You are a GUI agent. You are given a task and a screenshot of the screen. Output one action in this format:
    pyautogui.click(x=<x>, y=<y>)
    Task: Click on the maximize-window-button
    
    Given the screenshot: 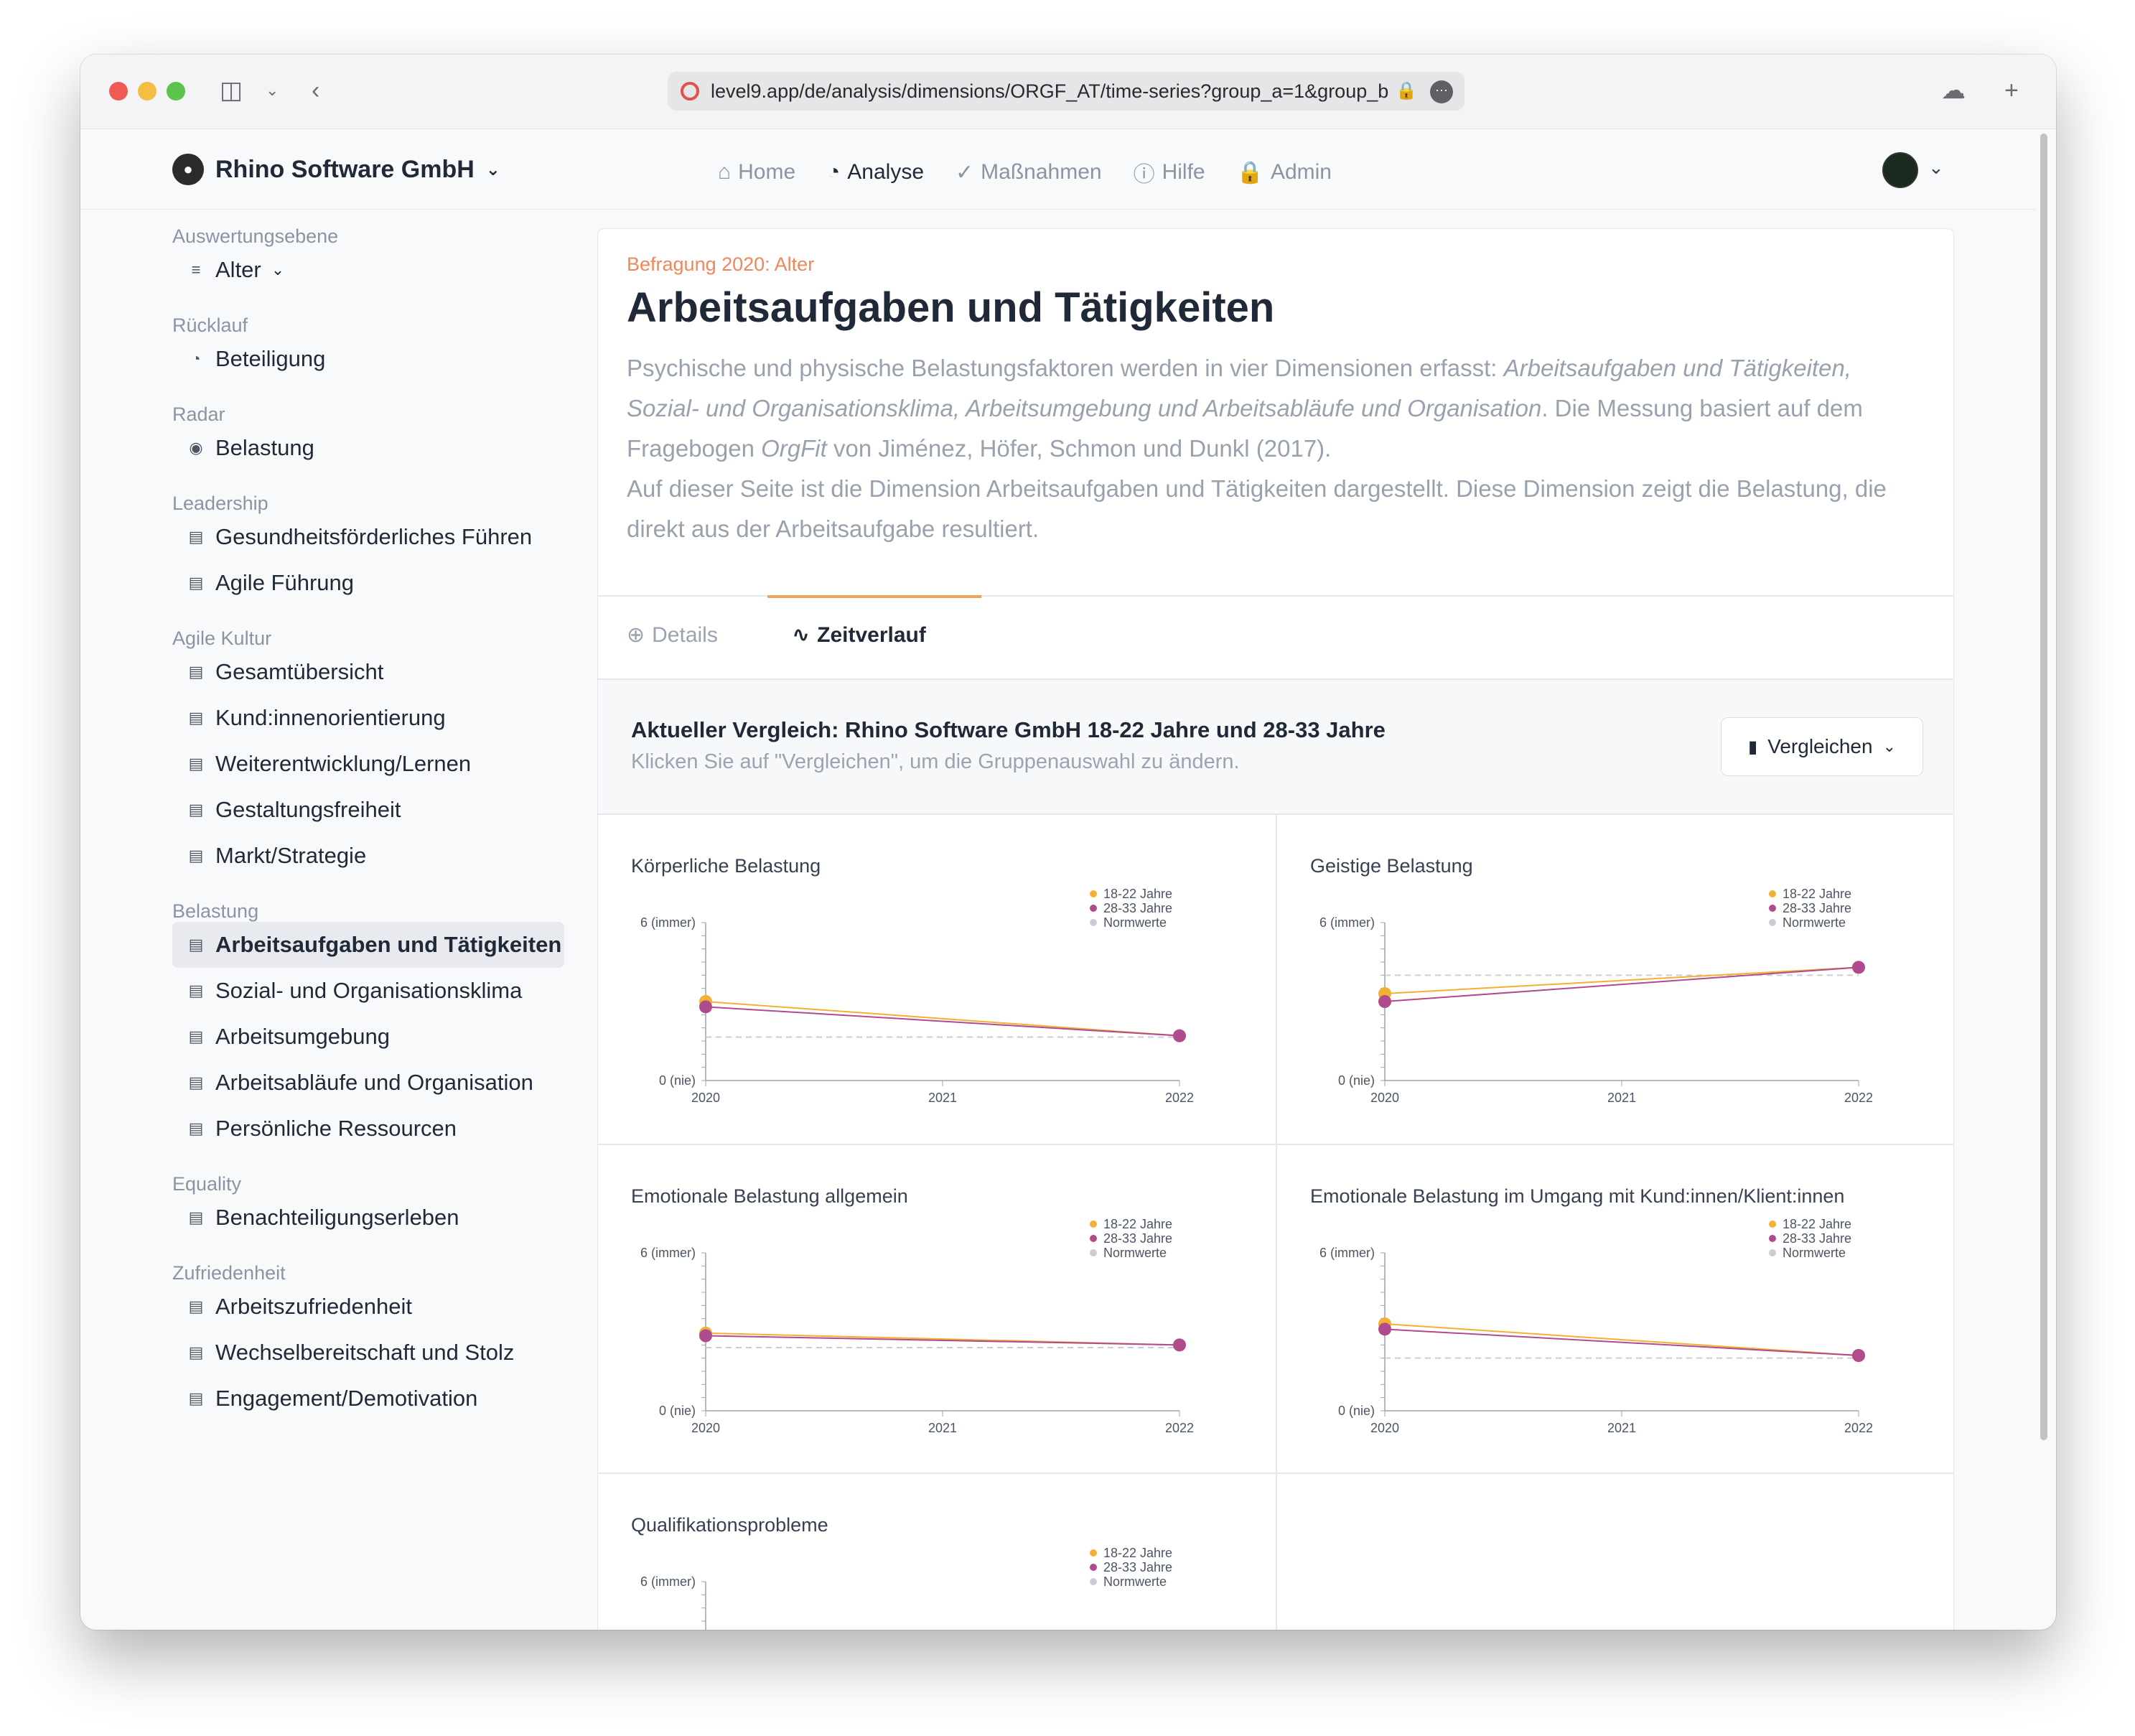 What is the action you would take?
    pyautogui.click(x=176, y=91)
    